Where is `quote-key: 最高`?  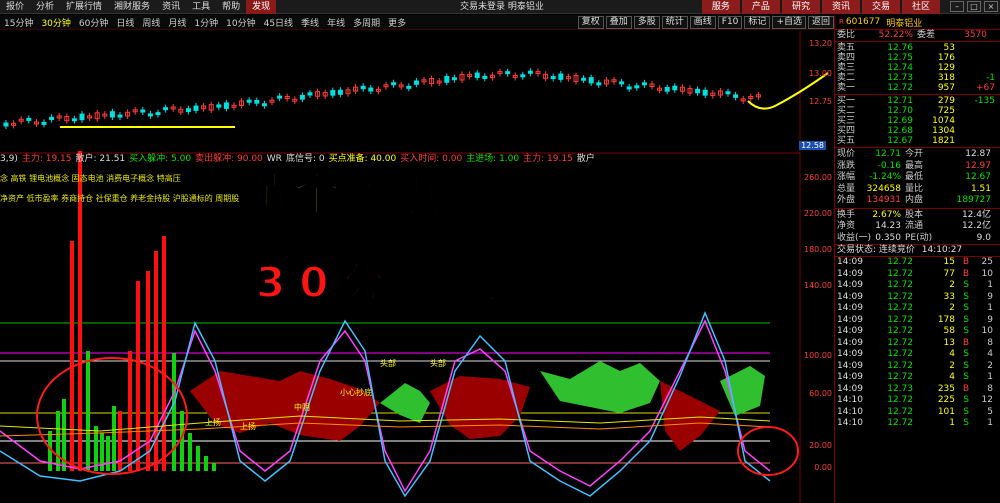
quote-key: 最高 is located at coordinates (914, 165).